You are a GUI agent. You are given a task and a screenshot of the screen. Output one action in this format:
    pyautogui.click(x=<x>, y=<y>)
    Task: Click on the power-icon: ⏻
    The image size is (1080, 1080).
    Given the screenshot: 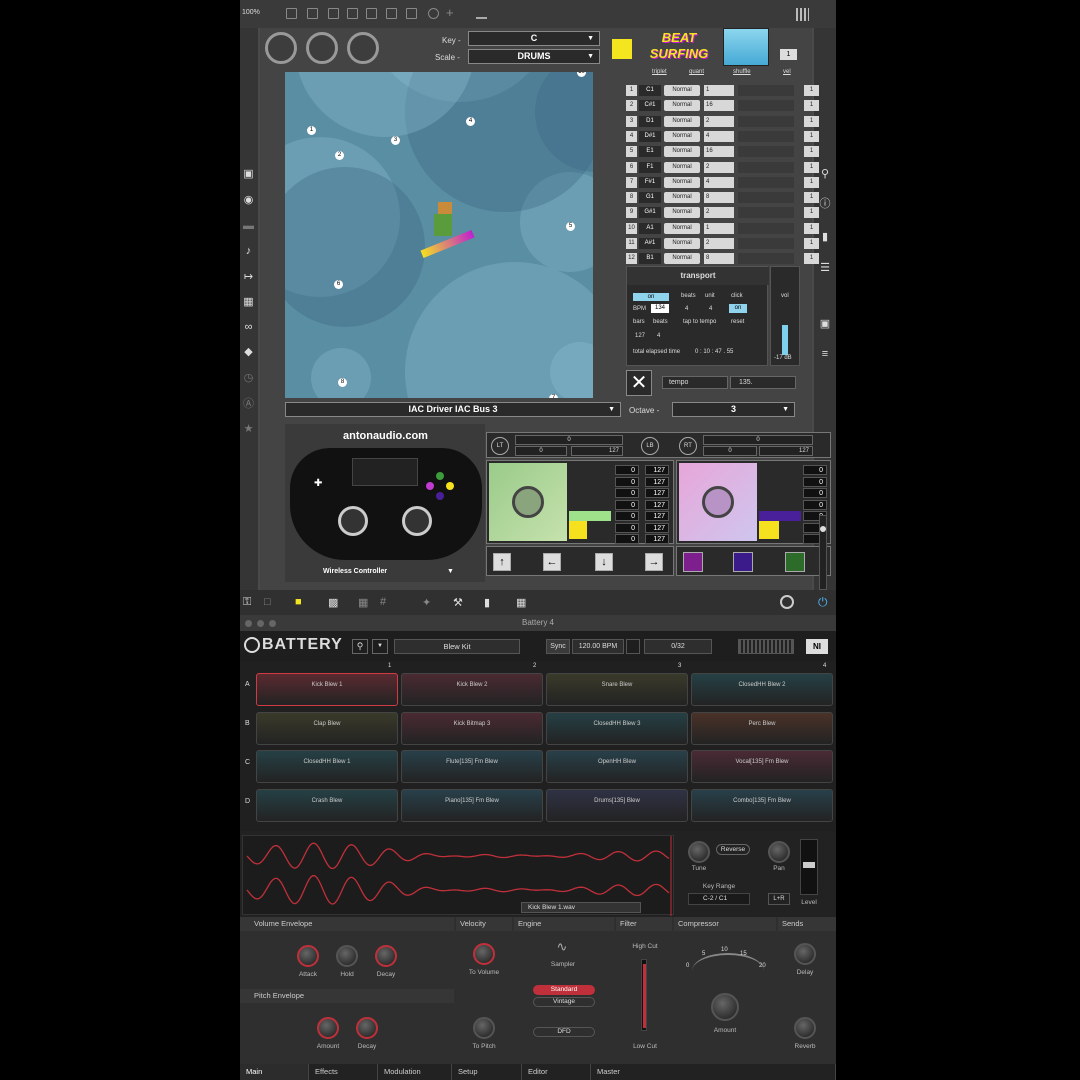 What is the action you would take?
    pyautogui.click(x=823, y=602)
    